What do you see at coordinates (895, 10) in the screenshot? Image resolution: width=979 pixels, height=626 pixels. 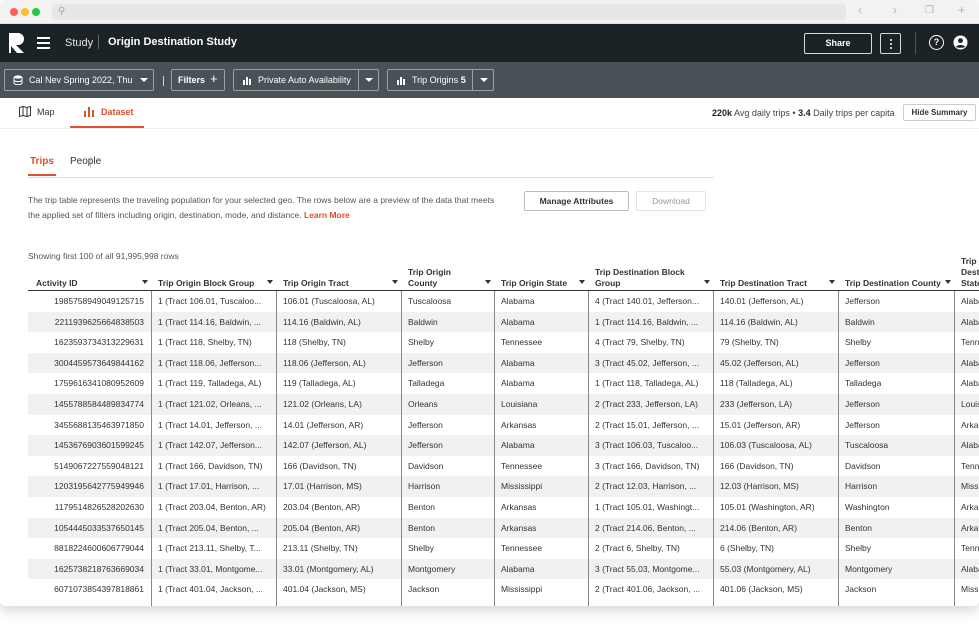 I see `forward-icon: ›` at bounding box center [895, 10].